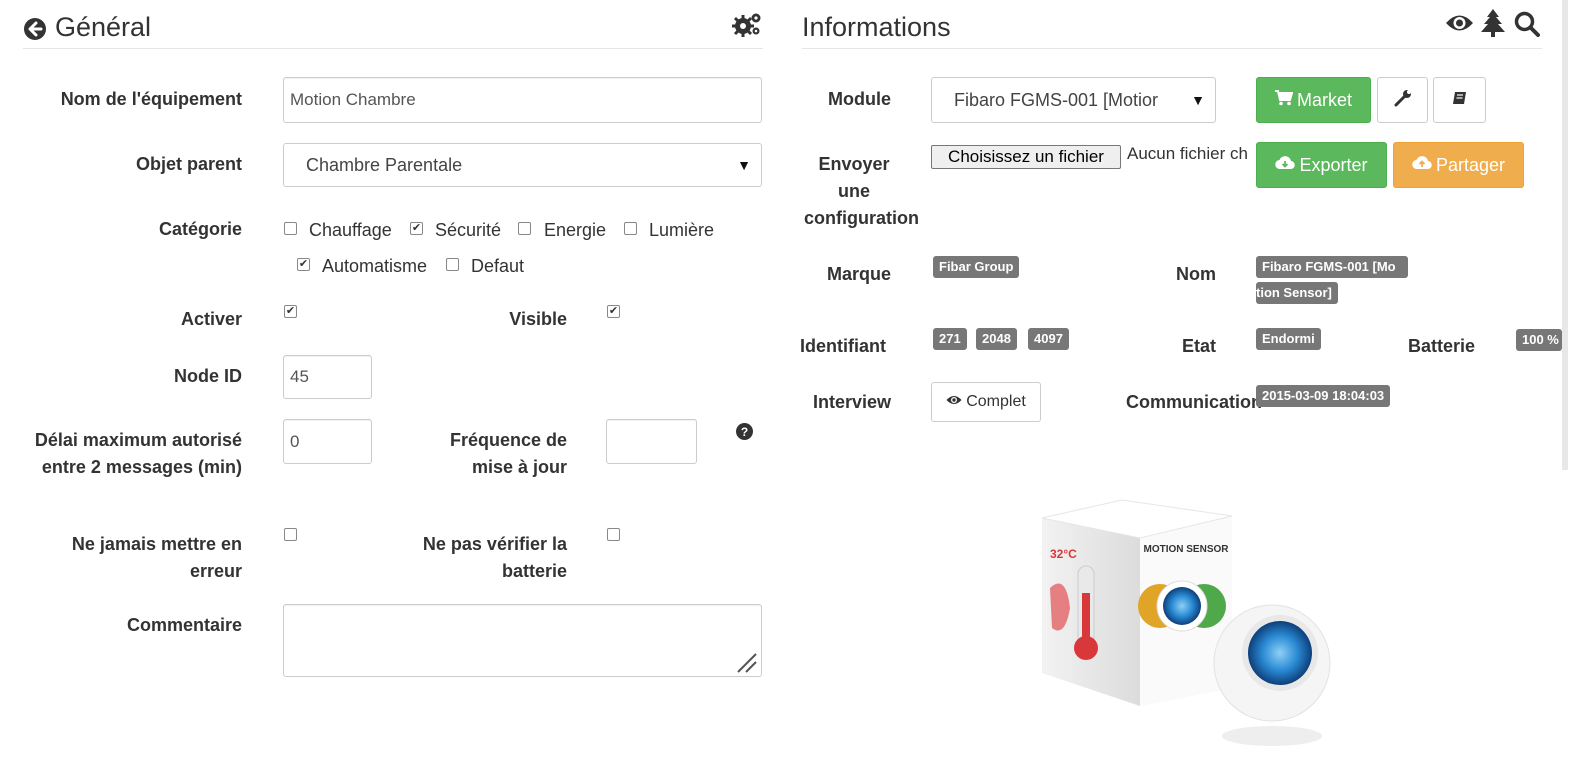 The width and height of the screenshot is (1585, 769). Describe the element at coordinates (976, 267) in the screenshot. I see `brand-badge: Fibar Group` at that location.